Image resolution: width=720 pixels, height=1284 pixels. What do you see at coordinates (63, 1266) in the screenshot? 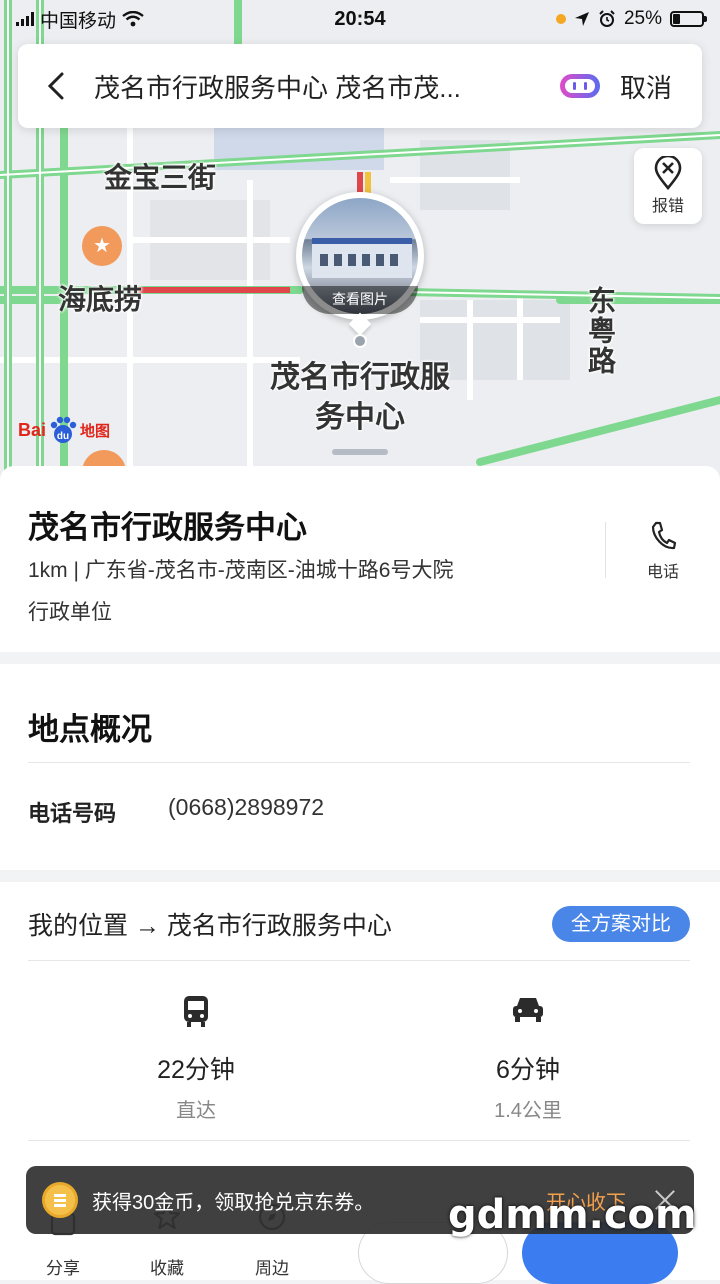
I see `share-button: 分享` at bounding box center [63, 1266].